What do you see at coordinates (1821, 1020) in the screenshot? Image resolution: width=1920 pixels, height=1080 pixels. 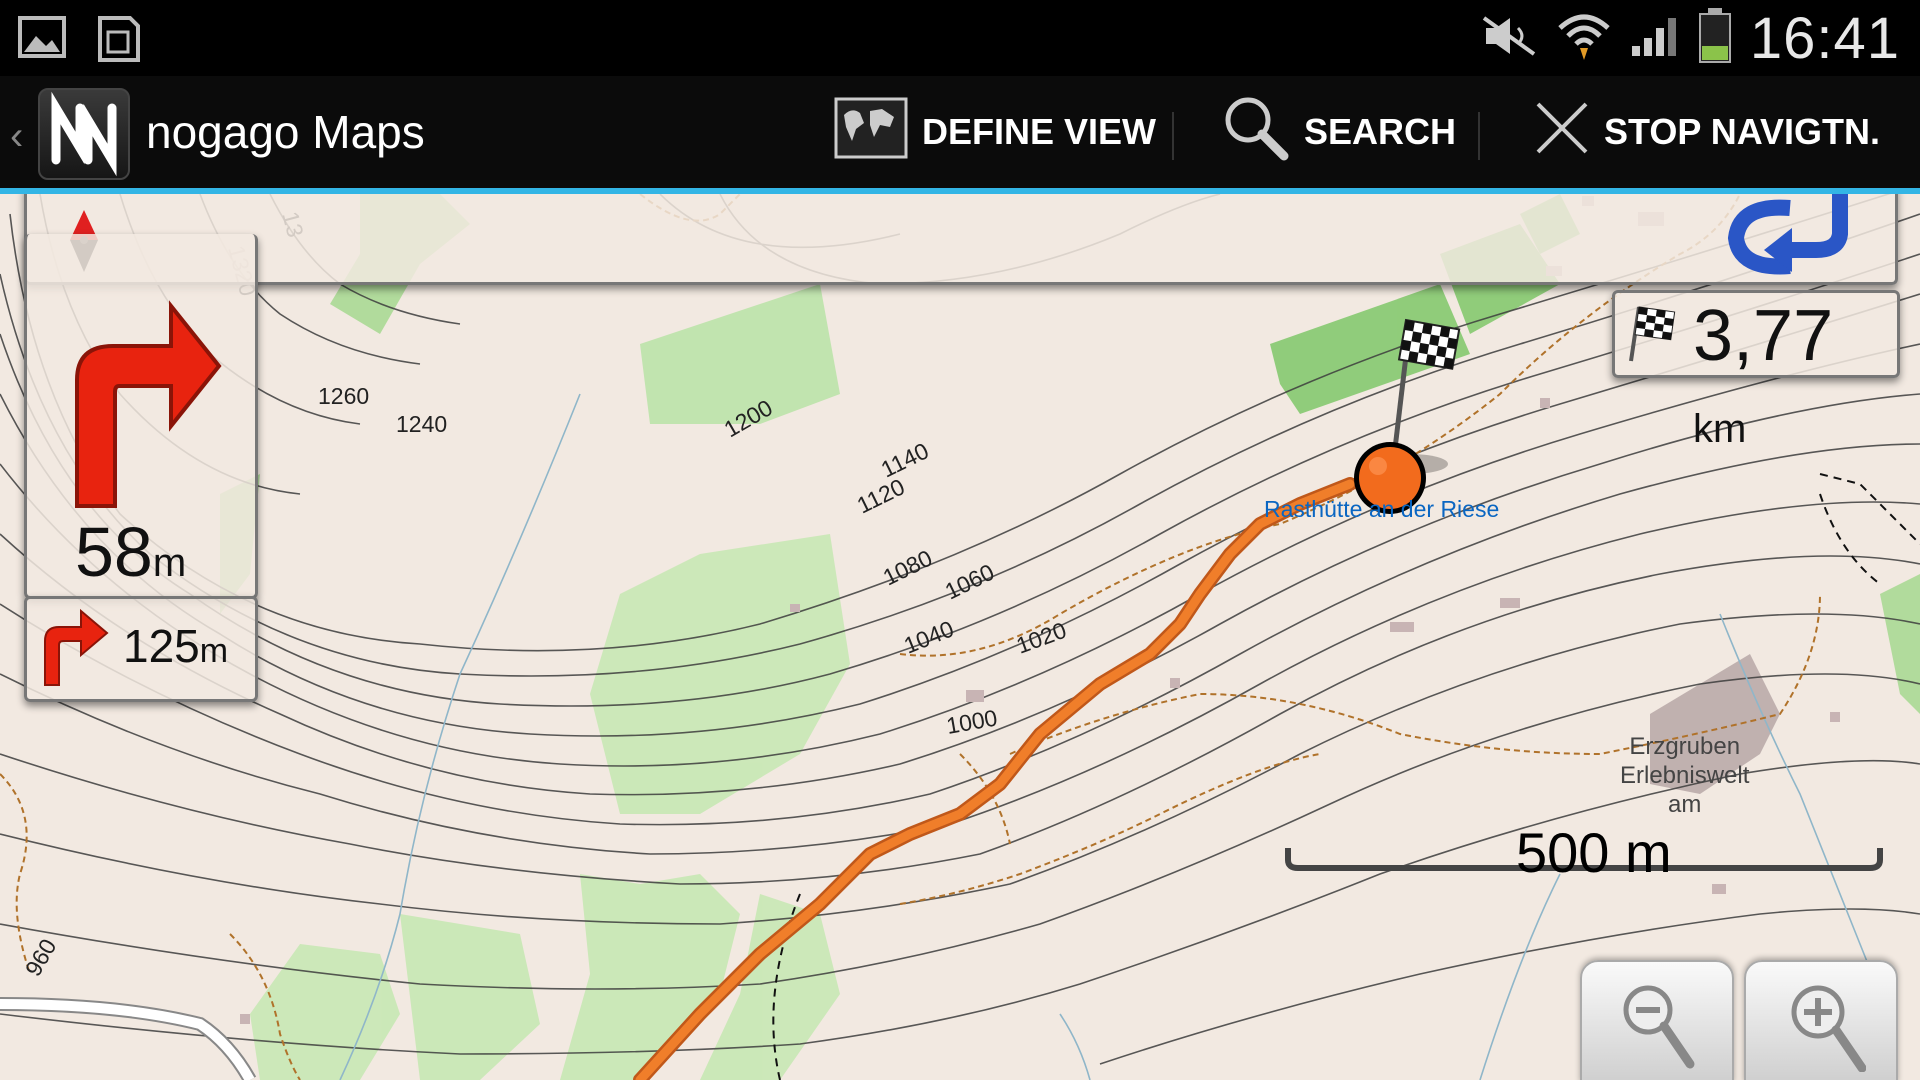 I see `zoom-in-button` at bounding box center [1821, 1020].